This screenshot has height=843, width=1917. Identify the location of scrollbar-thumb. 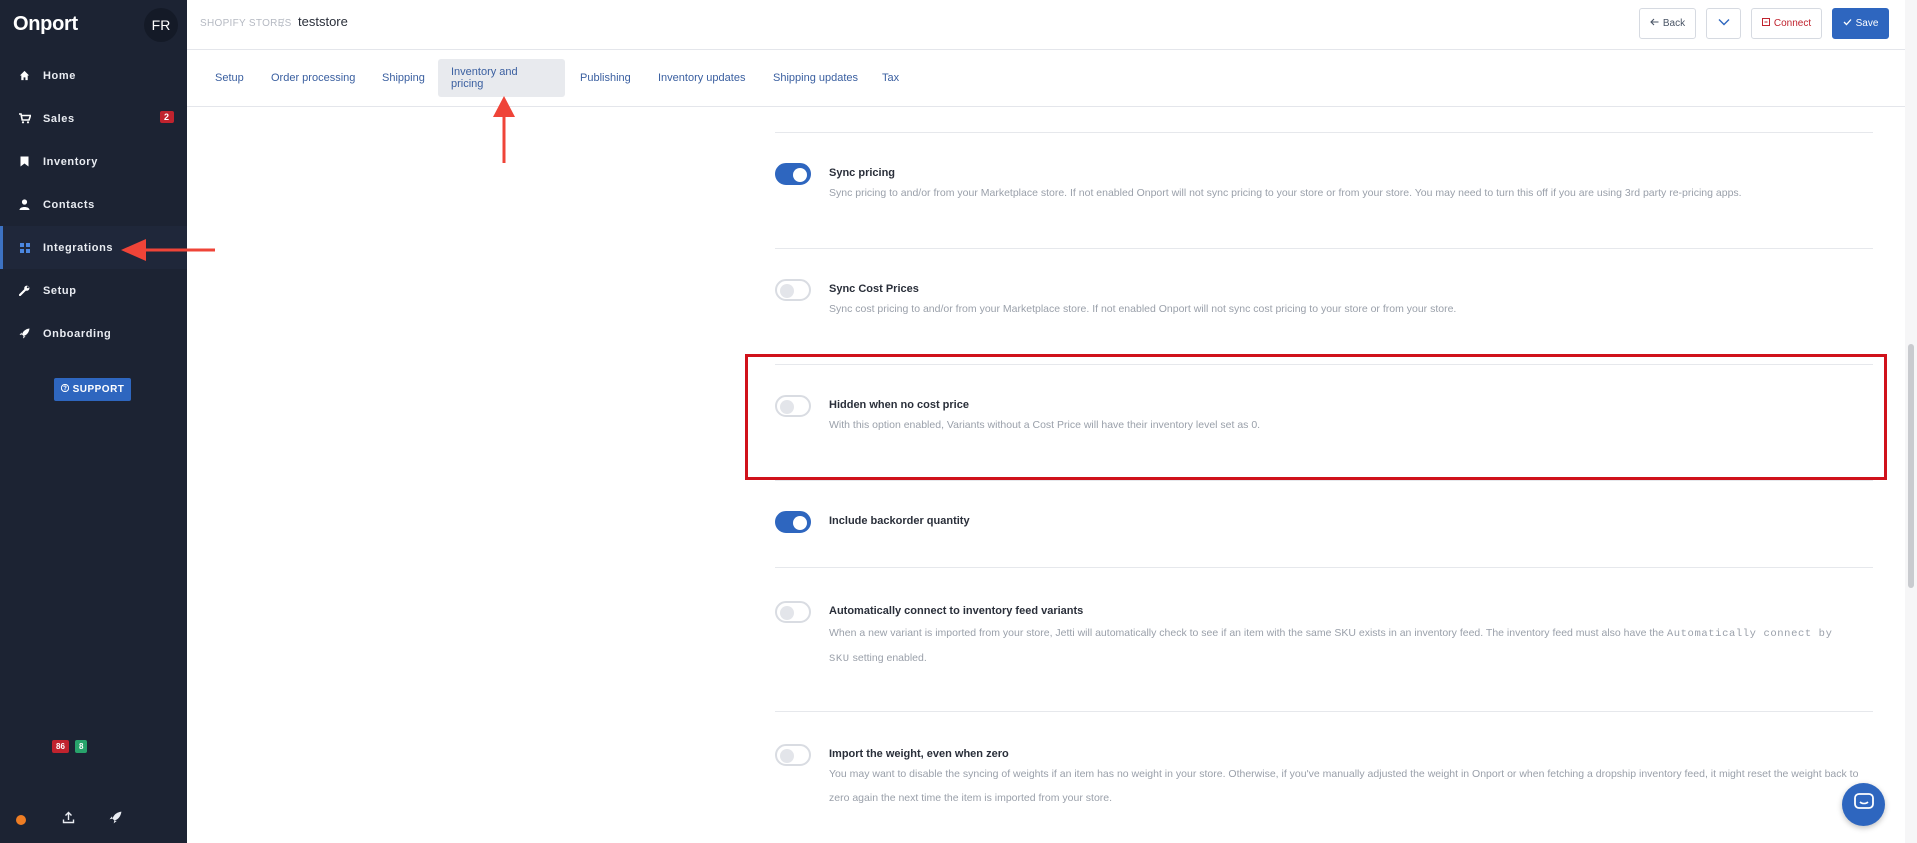
(1911, 466).